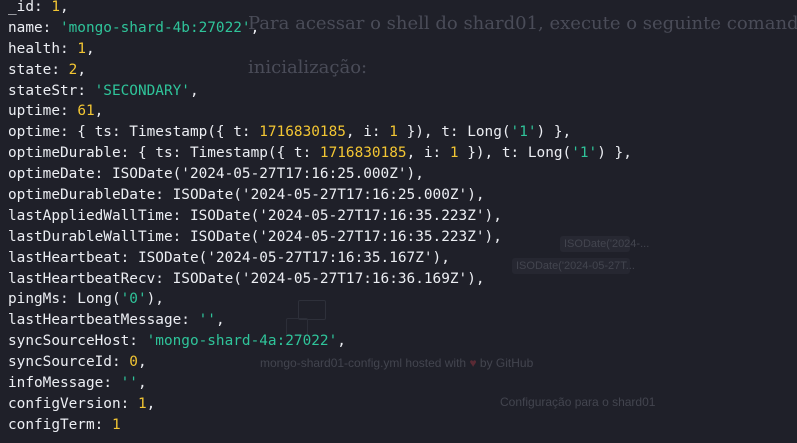 Image resolution: width=797 pixels, height=443 pixels. I want to click on field-key: syncSourceHost, so click(69, 341).